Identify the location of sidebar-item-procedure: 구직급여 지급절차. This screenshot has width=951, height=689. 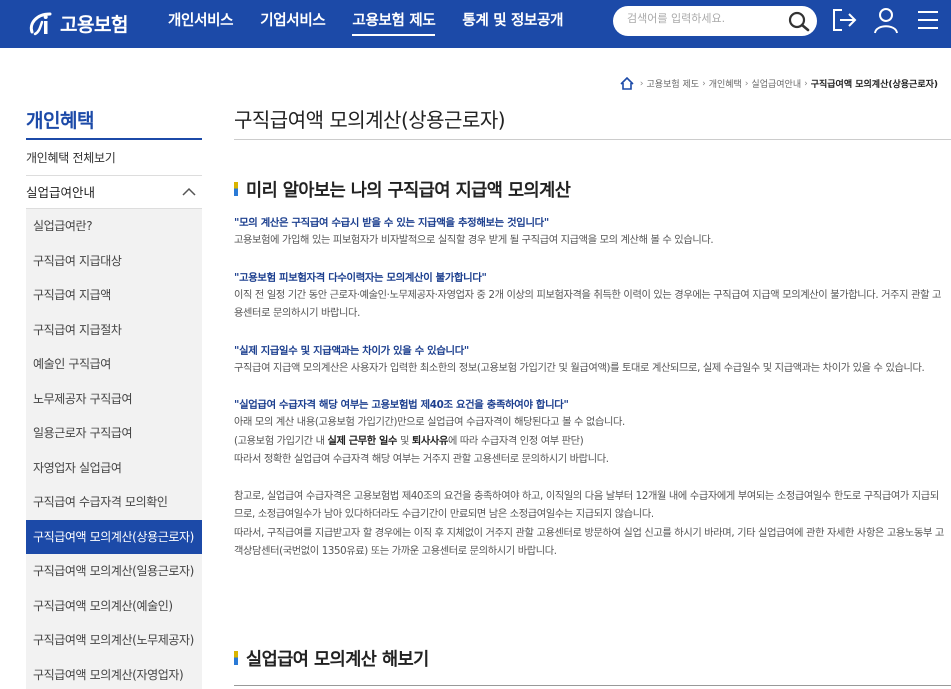
(114, 330).